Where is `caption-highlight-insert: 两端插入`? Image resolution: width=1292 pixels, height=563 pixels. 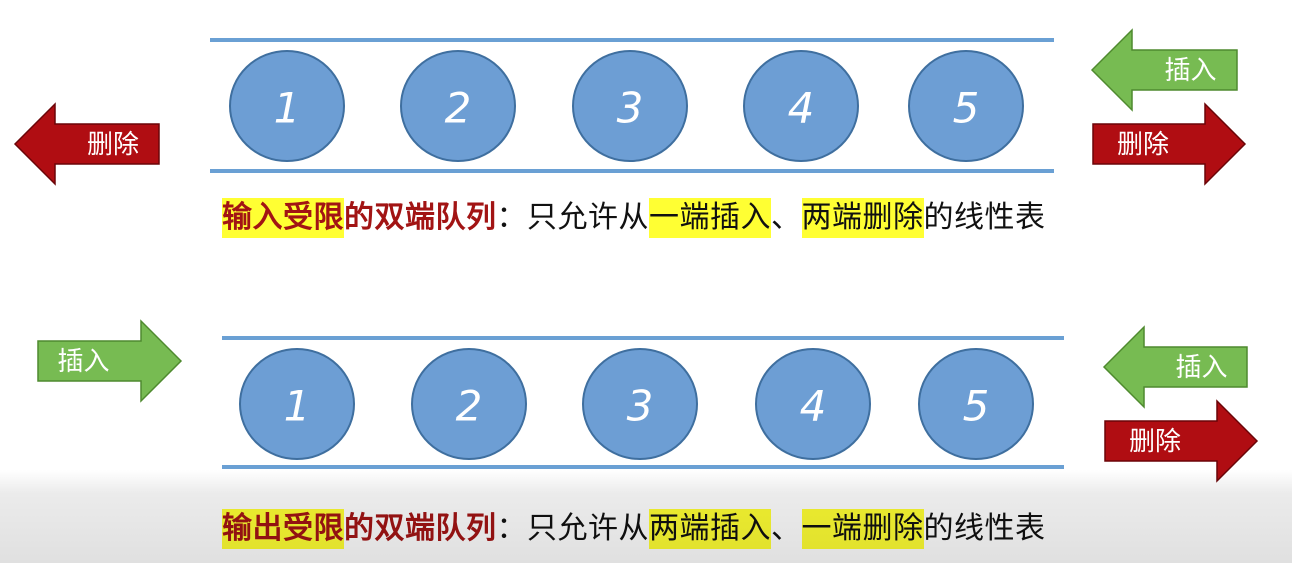 caption-highlight-insert: 两端插入 is located at coordinates (710, 529).